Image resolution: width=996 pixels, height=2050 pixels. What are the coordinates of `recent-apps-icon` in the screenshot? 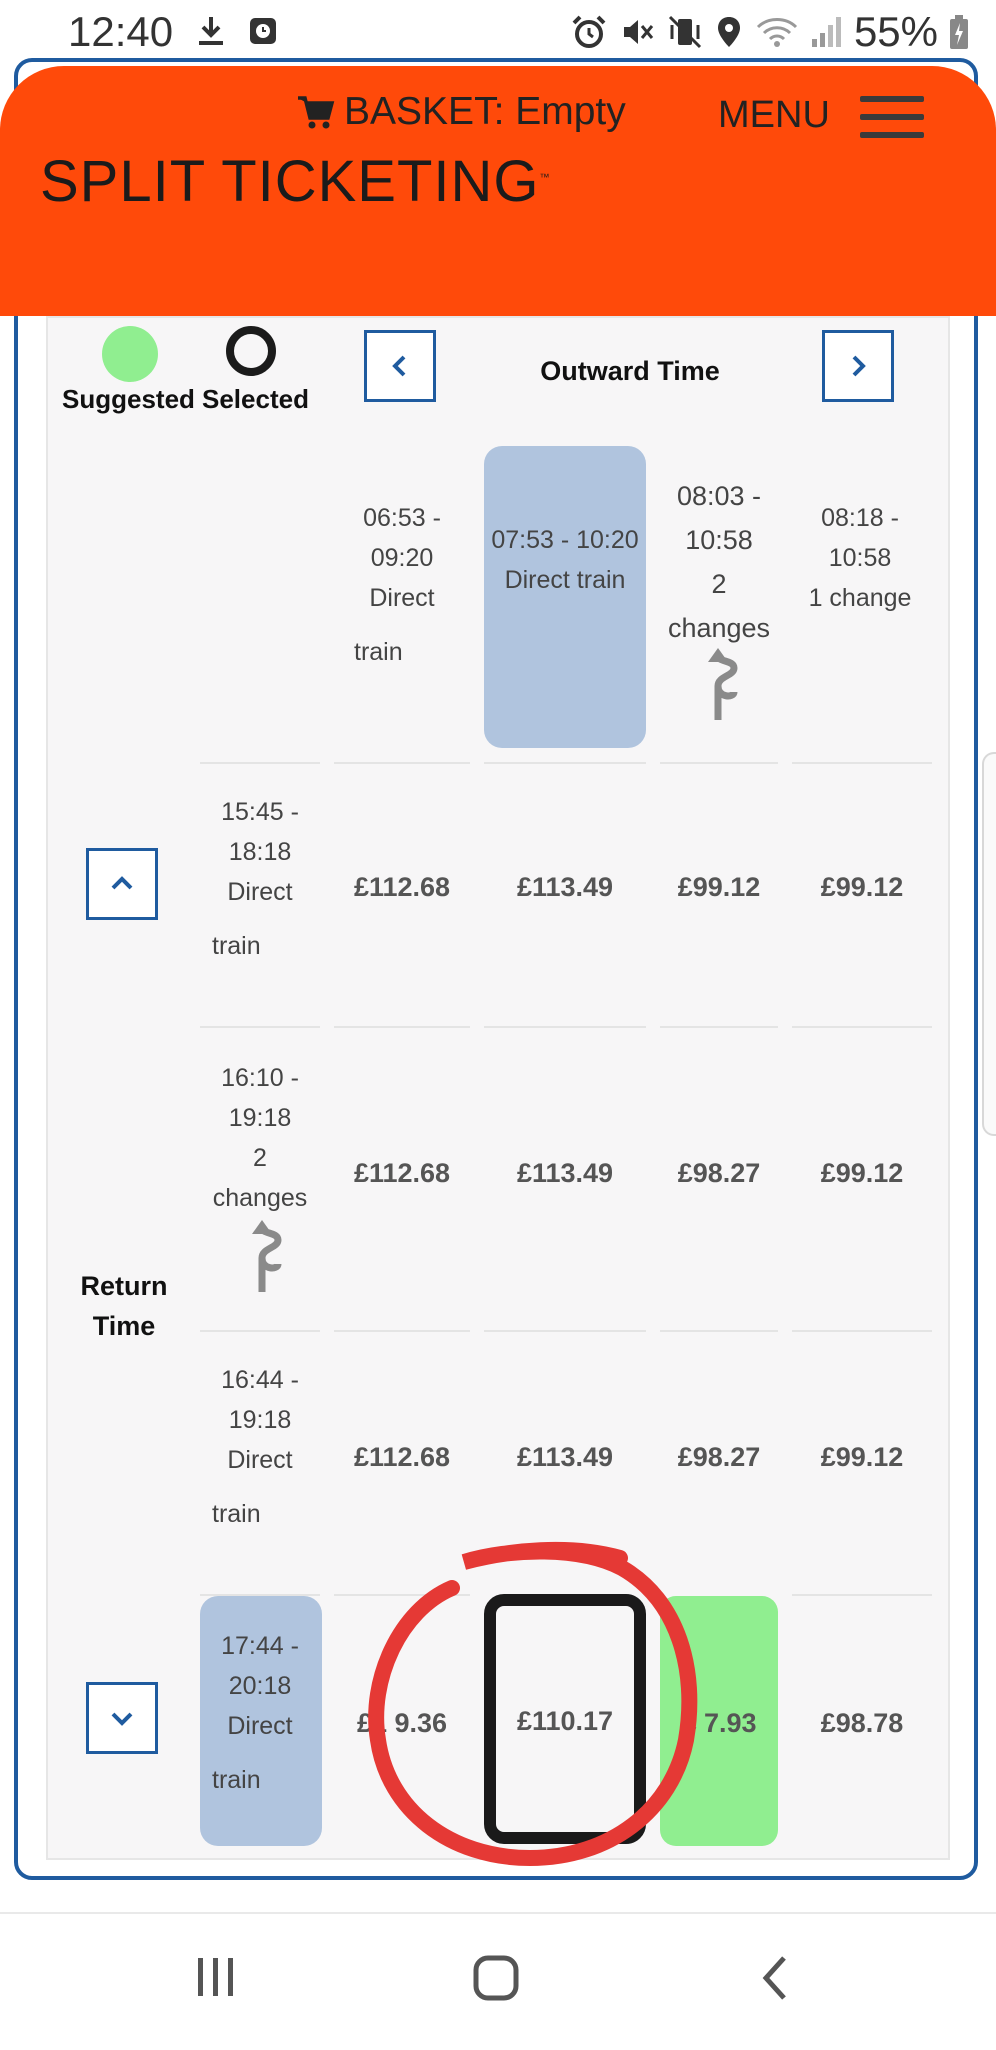 It's located at (216, 1977).